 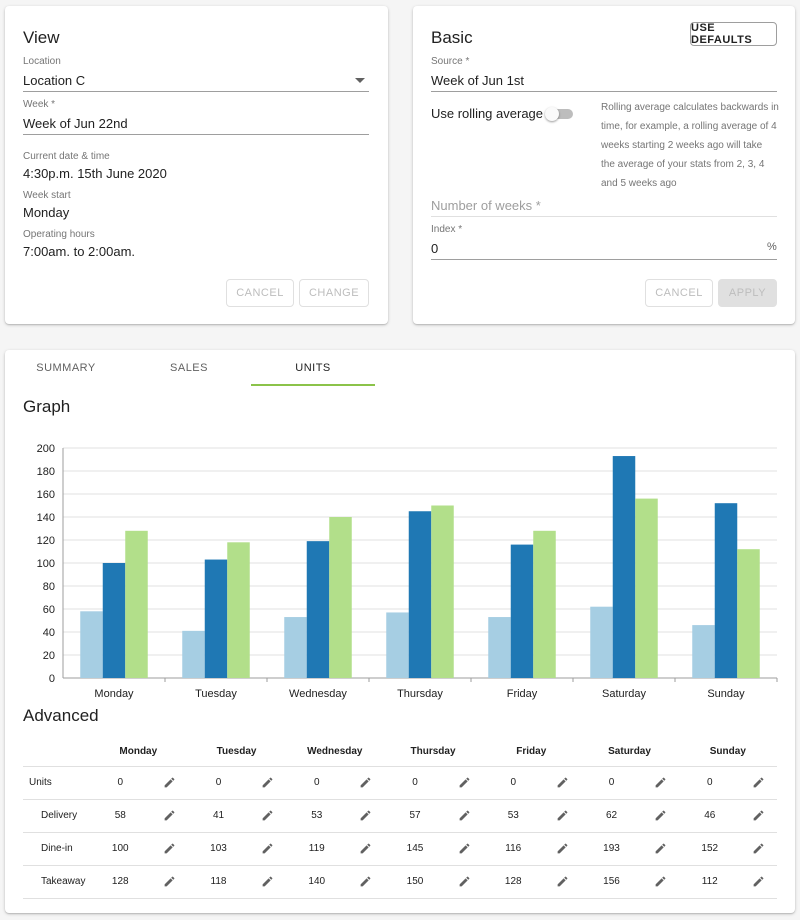 I want to click on table-header-day: Saturday, so click(x=629, y=752).